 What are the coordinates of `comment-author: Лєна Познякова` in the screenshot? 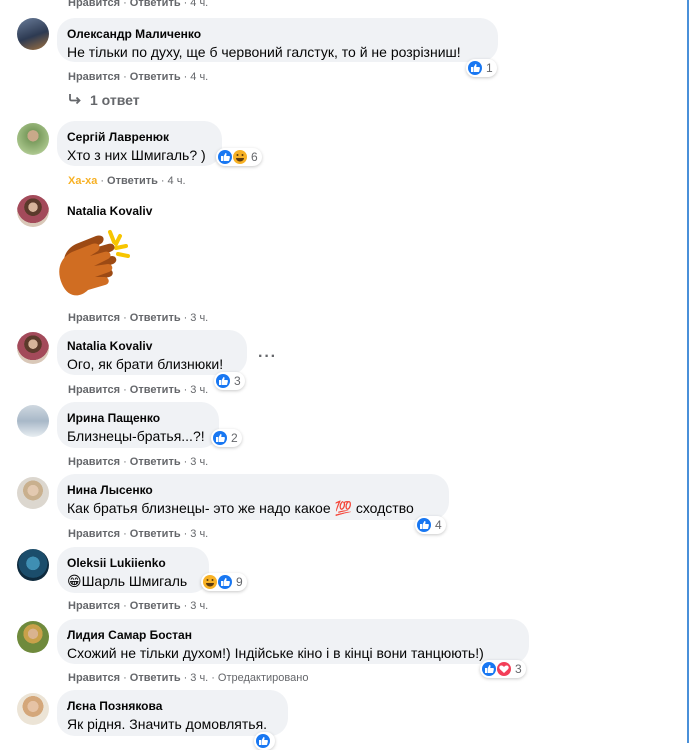 It's located at (171, 706).